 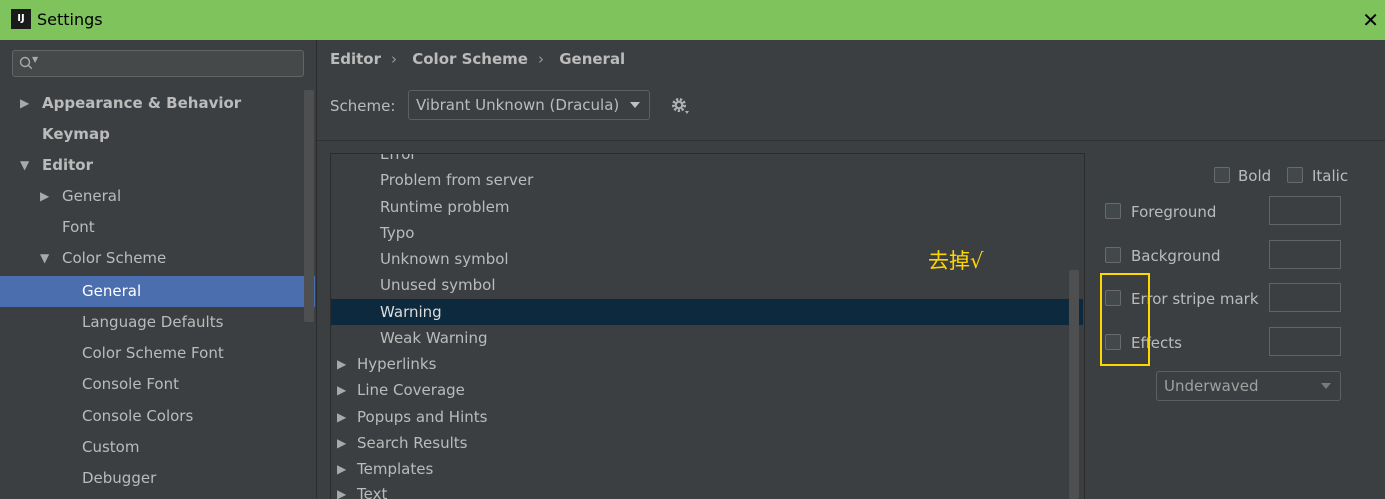 I want to click on sidebar-item-language-defaults: Language Defaults, so click(x=157, y=322).